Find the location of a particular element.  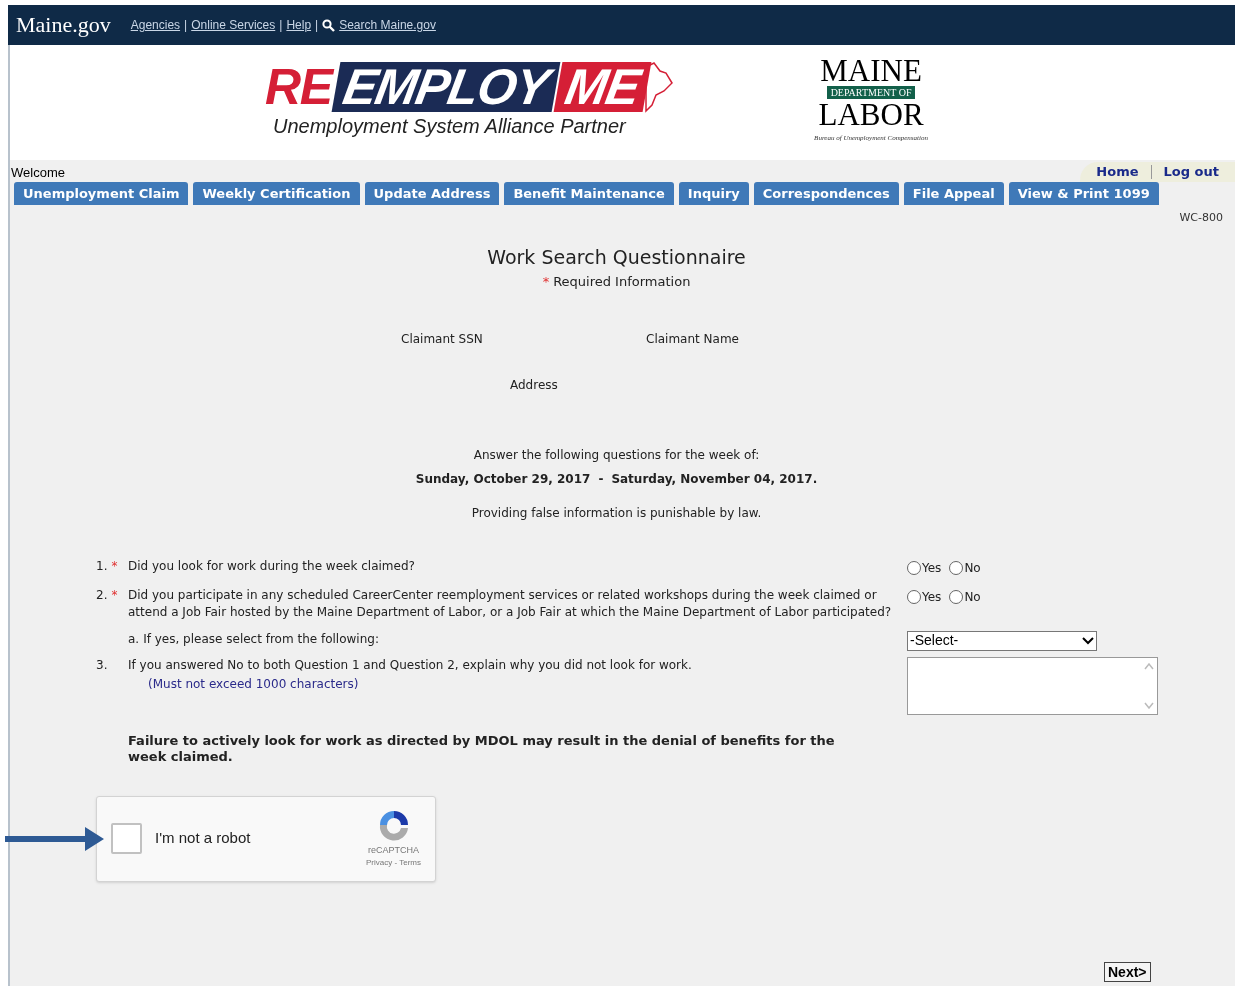

nav-tab: Update Address is located at coordinates (432, 193).